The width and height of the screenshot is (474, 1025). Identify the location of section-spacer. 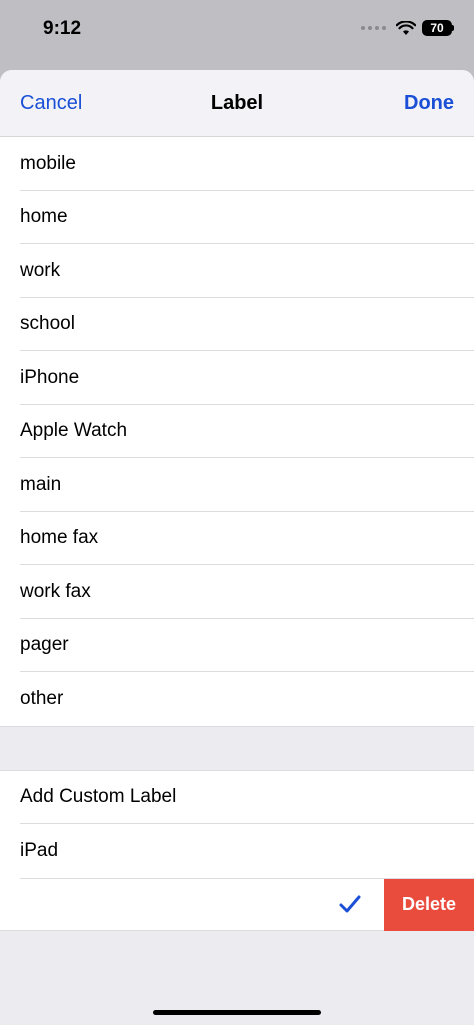
(237, 748).